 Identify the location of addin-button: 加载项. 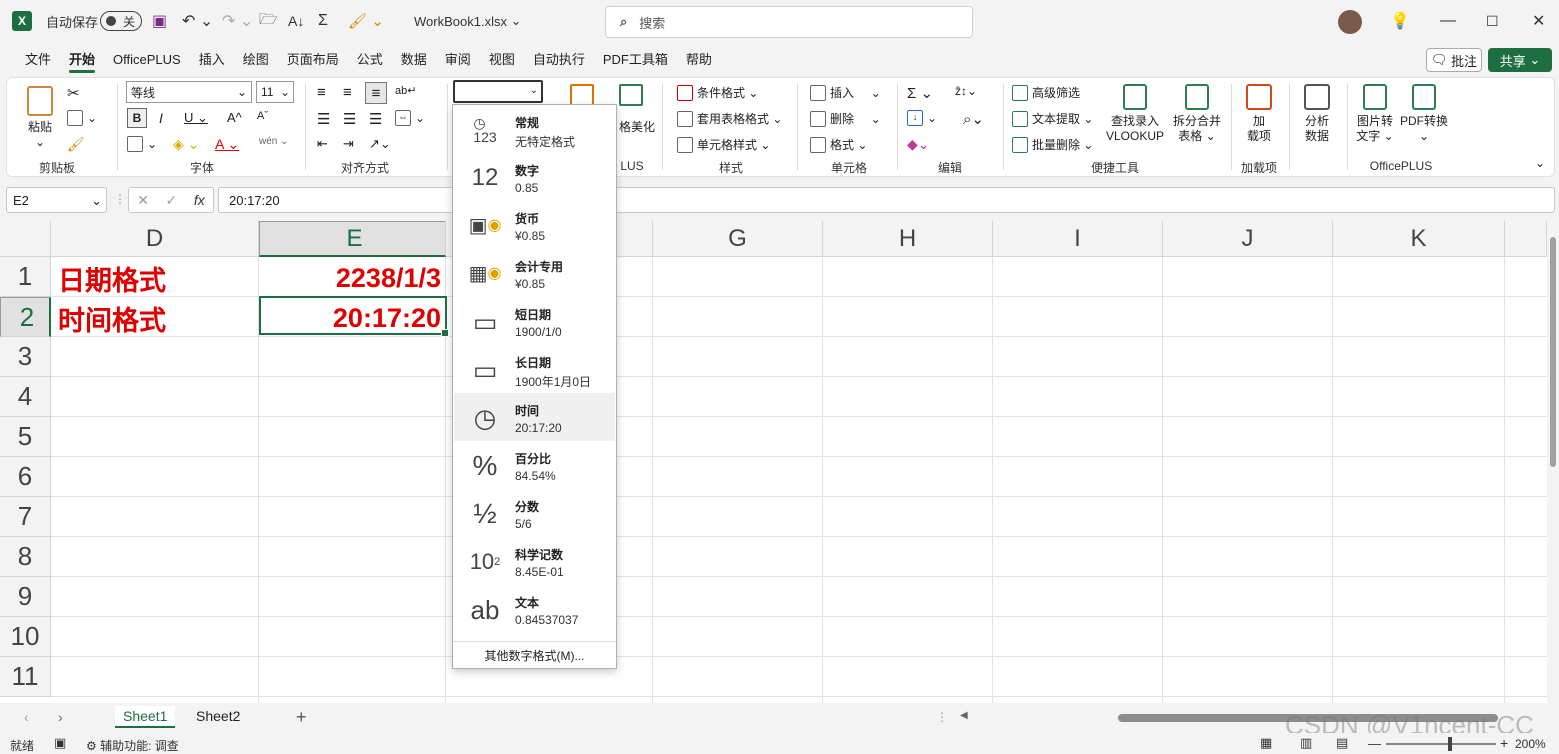
(1259, 114).